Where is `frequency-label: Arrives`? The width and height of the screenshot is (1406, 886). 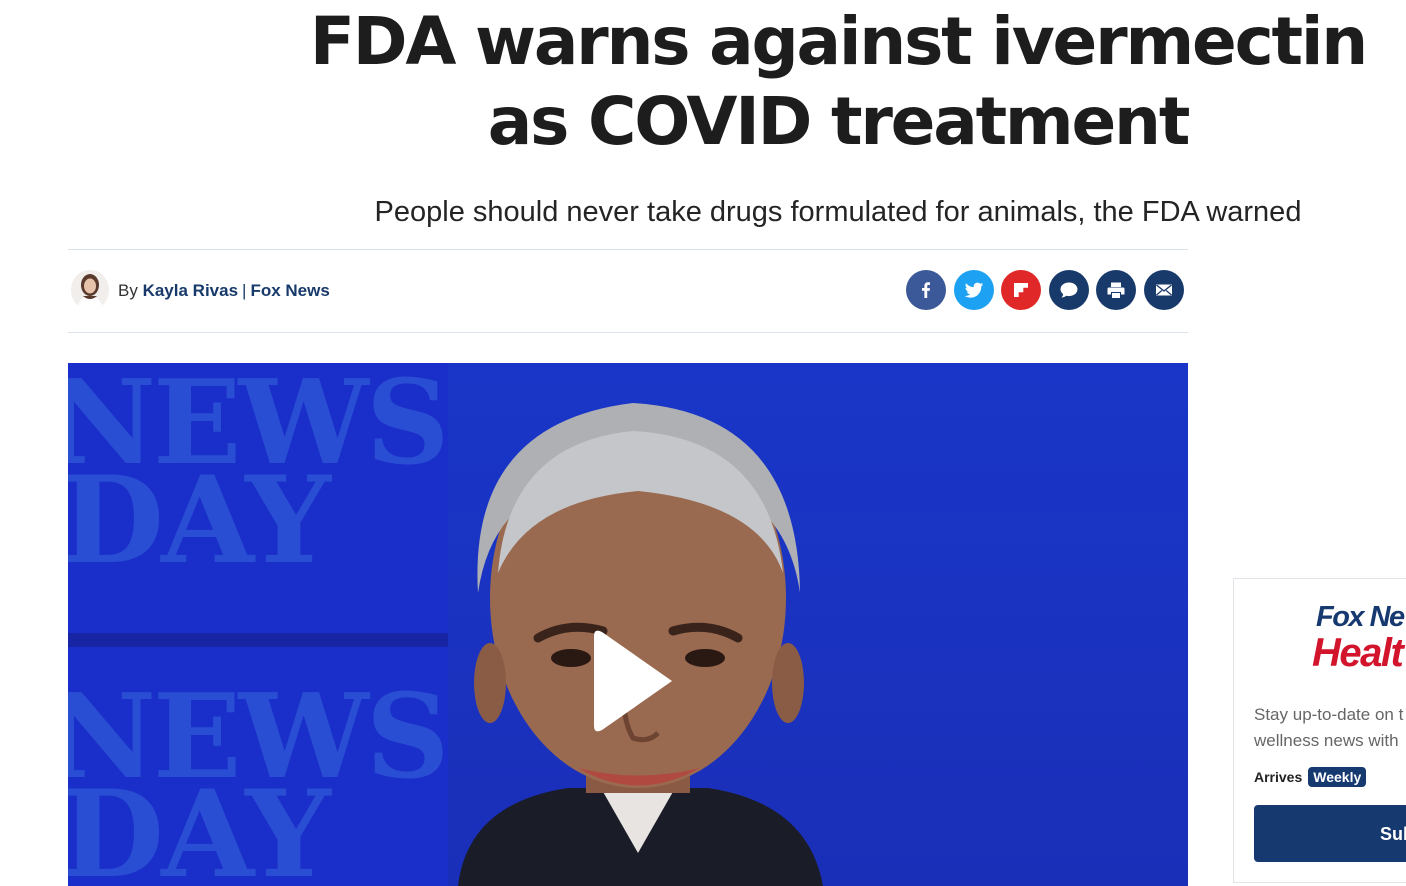 frequency-label: Arrives is located at coordinates (1278, 777).